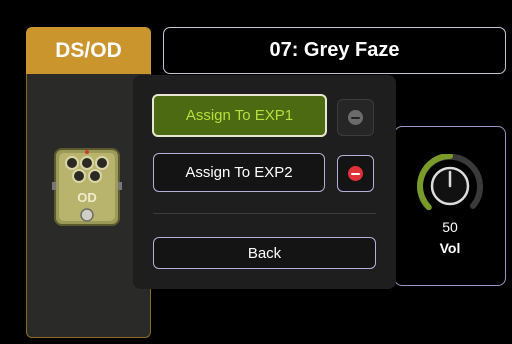 The image size is (512, 344). I want to click on overdrive-pedal-icon: OD, so click(87, 189).